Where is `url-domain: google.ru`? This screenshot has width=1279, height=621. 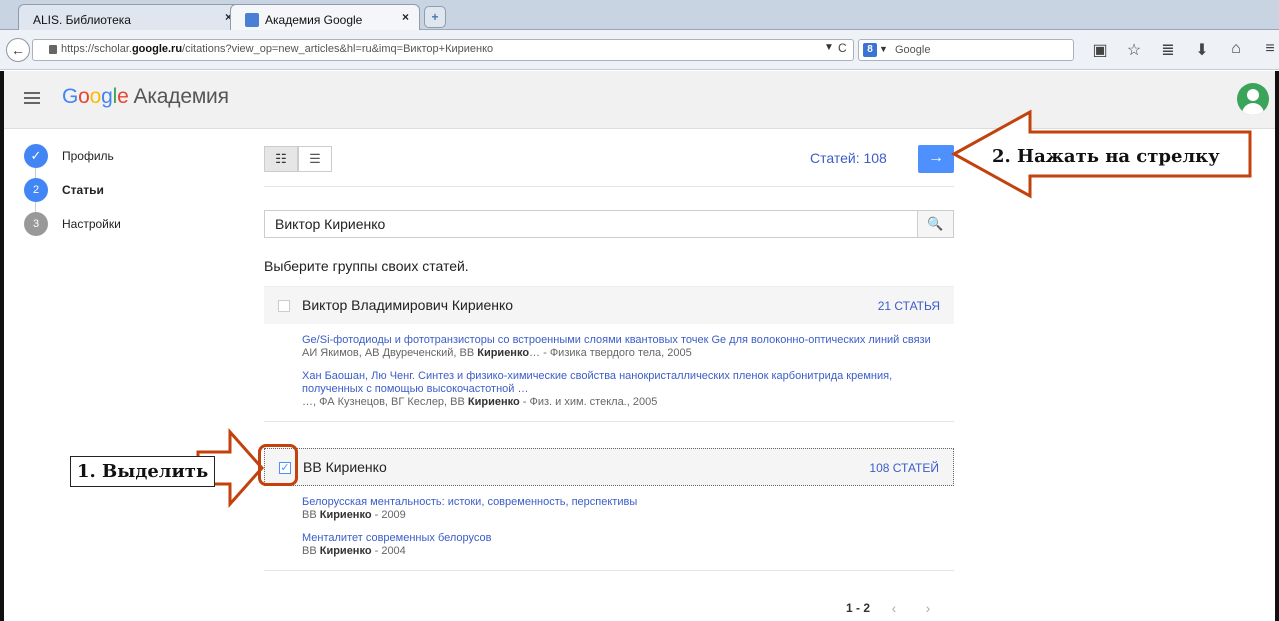 url-domain: google.ru is located at coordinates (157, 49).